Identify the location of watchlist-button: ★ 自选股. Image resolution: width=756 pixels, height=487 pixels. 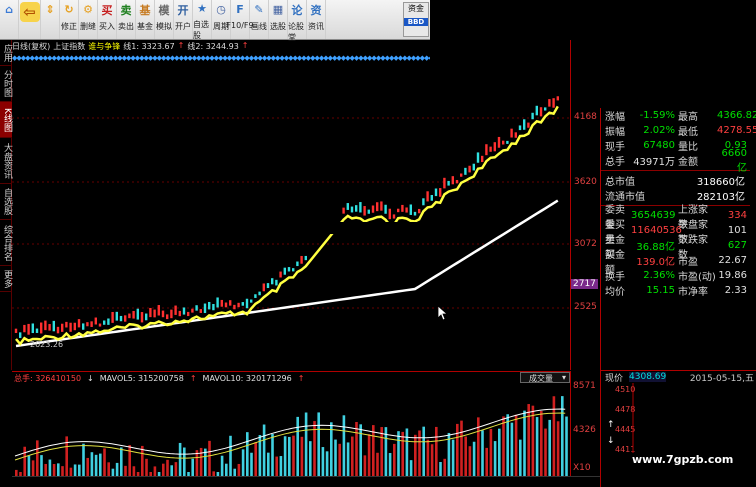
(202, 20).